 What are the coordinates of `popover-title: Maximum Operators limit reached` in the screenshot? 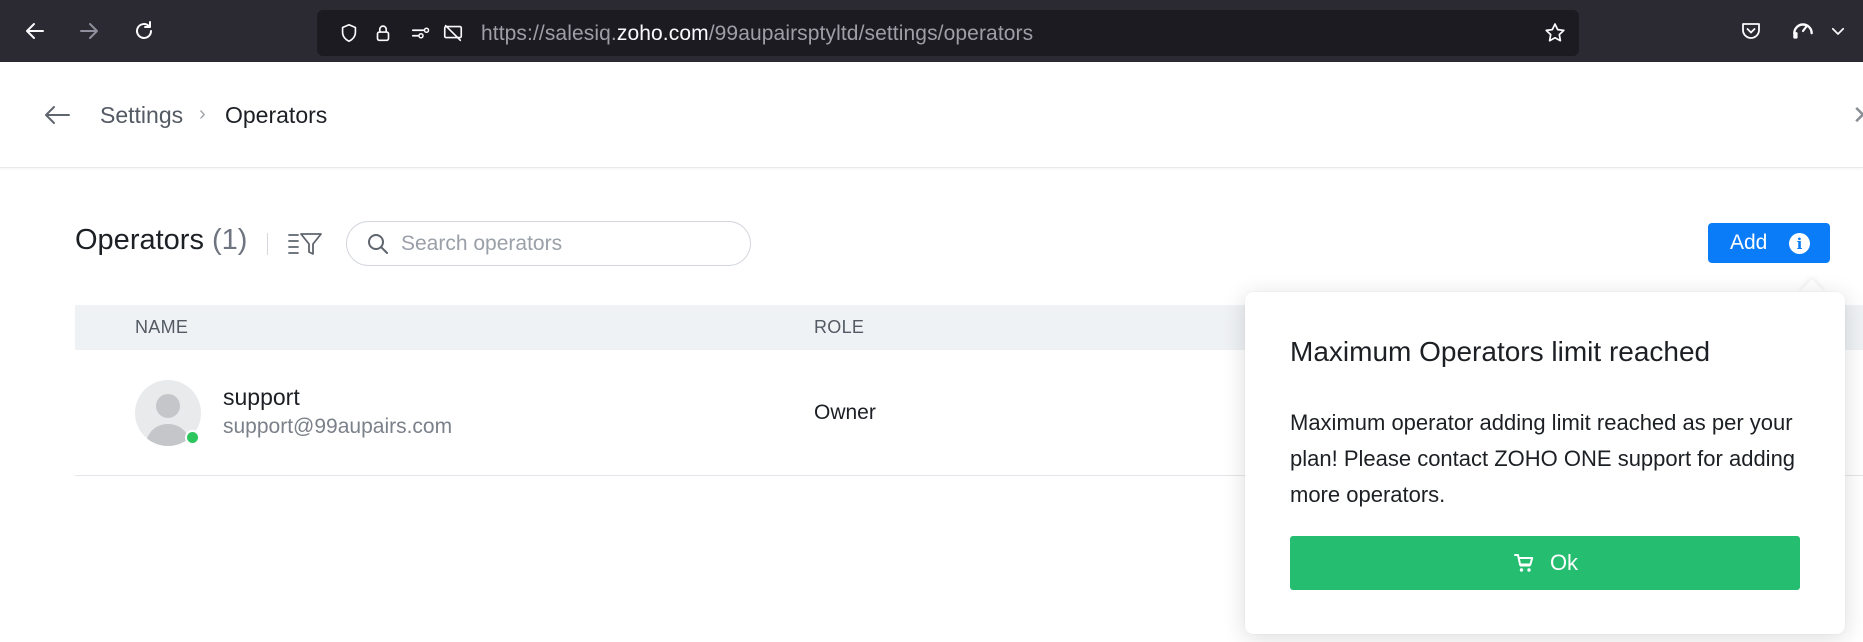 It's located at (1500, 351).